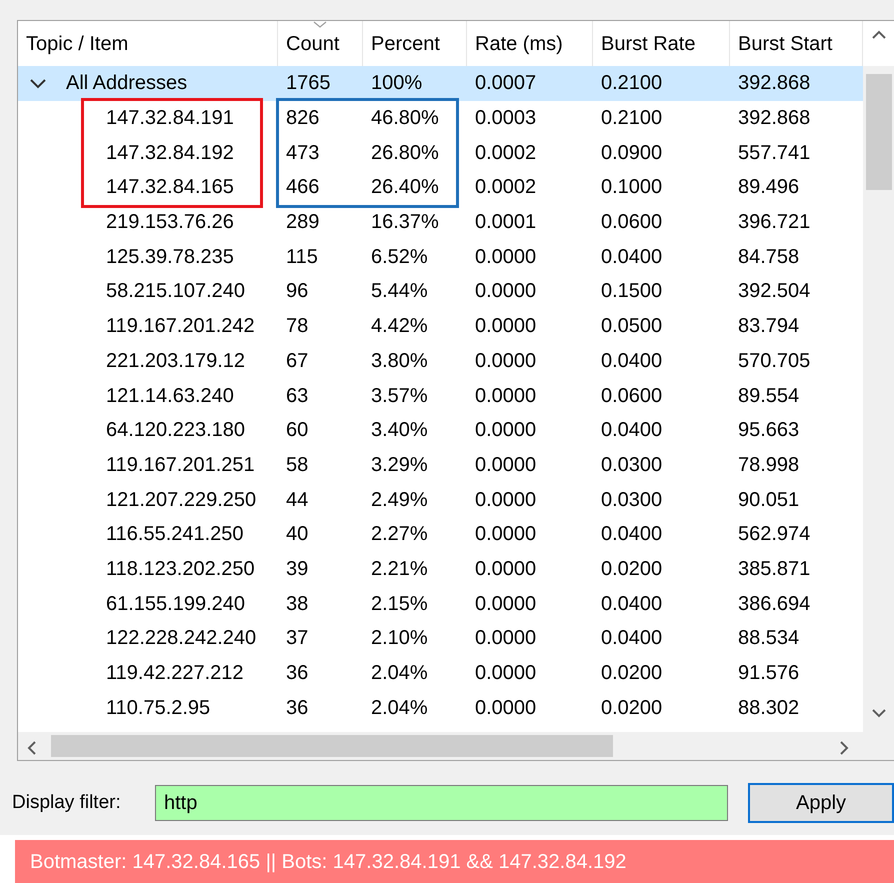  I want to click on table-cell-text: 4.42%, so click(399, 327).